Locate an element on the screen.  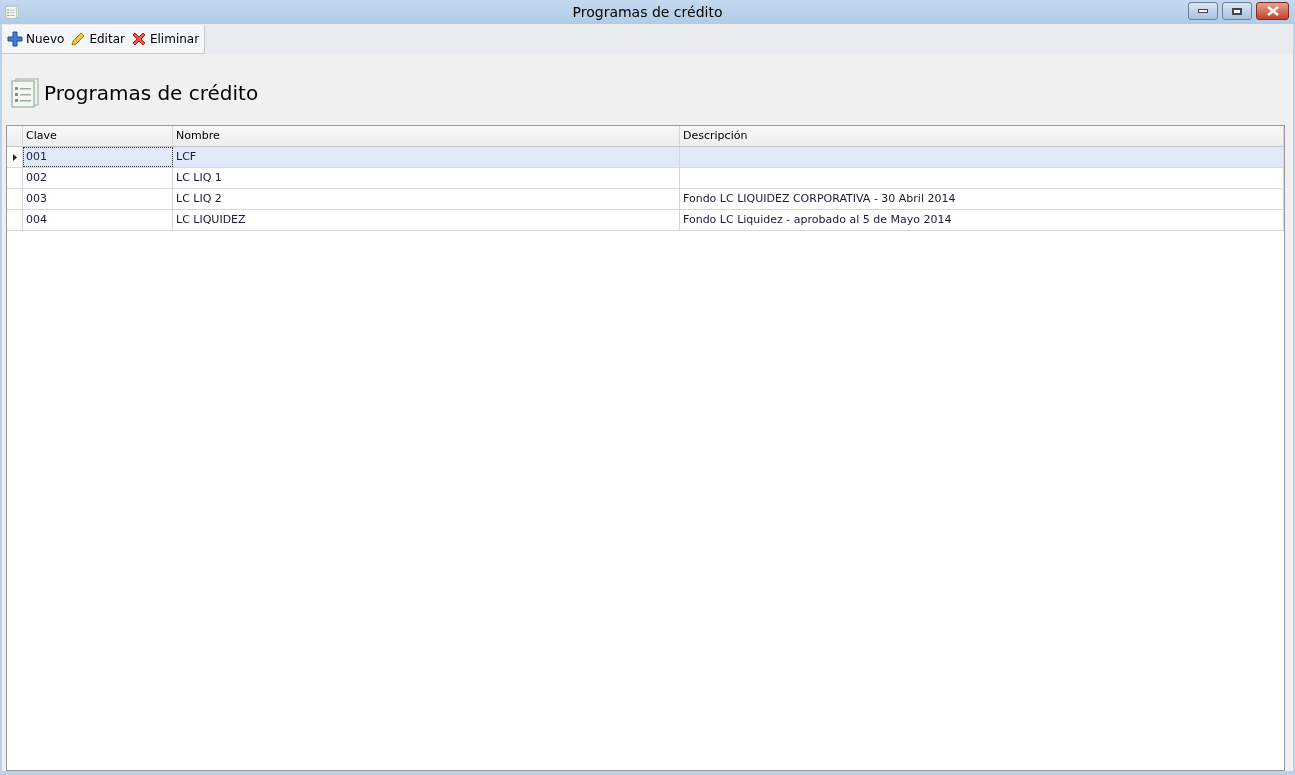
table-cell-text: 004 is located at coordinates (36, 219).